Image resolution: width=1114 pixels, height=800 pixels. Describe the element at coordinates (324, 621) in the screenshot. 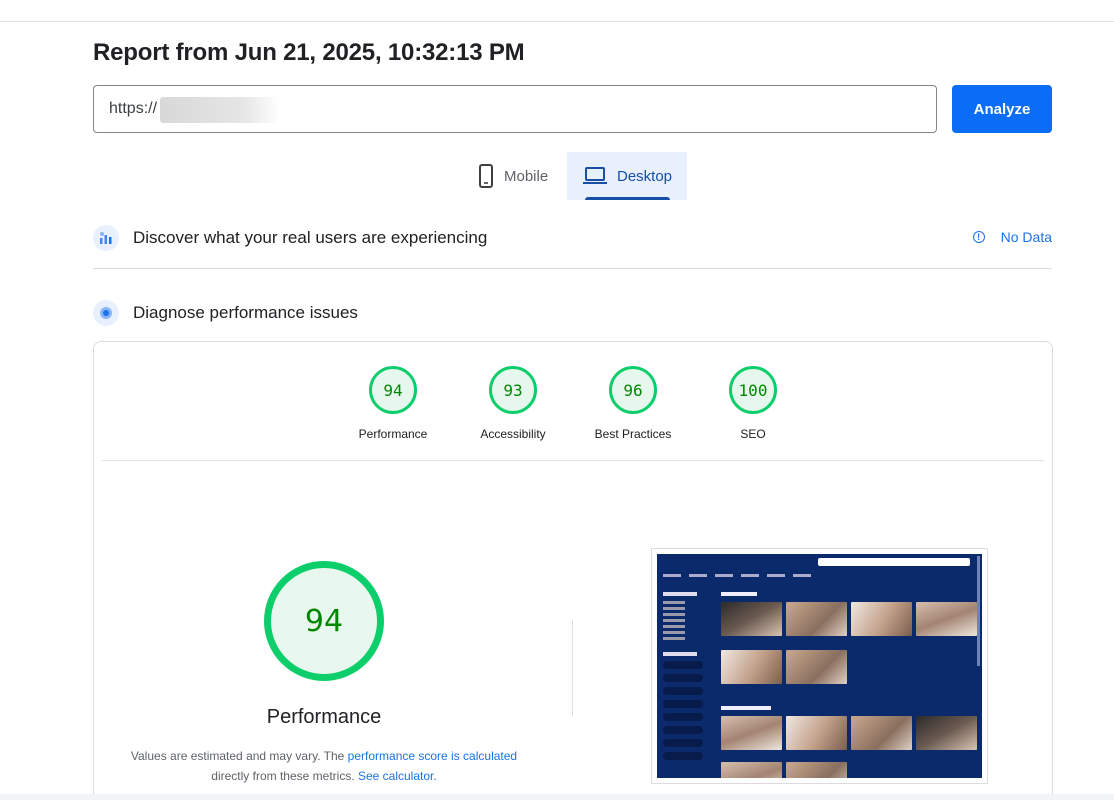

I see `performance-gauge: 94` at that location.